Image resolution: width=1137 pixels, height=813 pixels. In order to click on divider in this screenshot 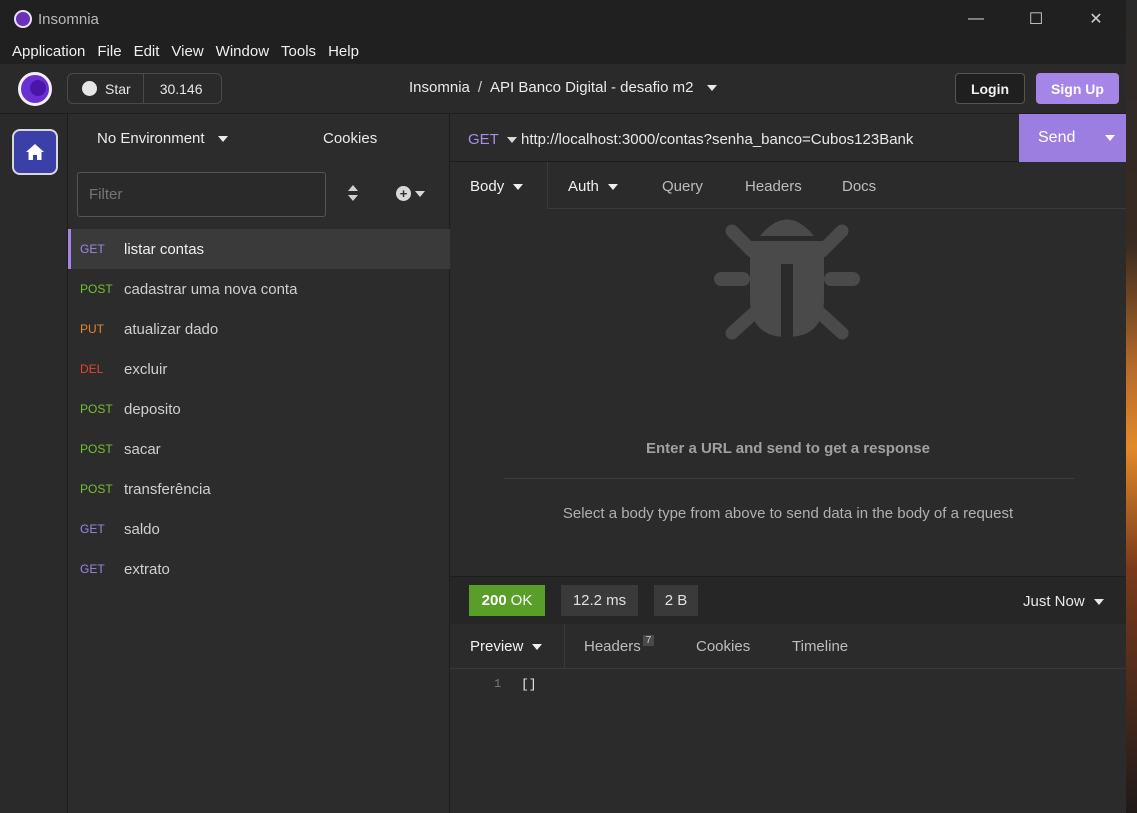, I will do `click(789, 478)`.